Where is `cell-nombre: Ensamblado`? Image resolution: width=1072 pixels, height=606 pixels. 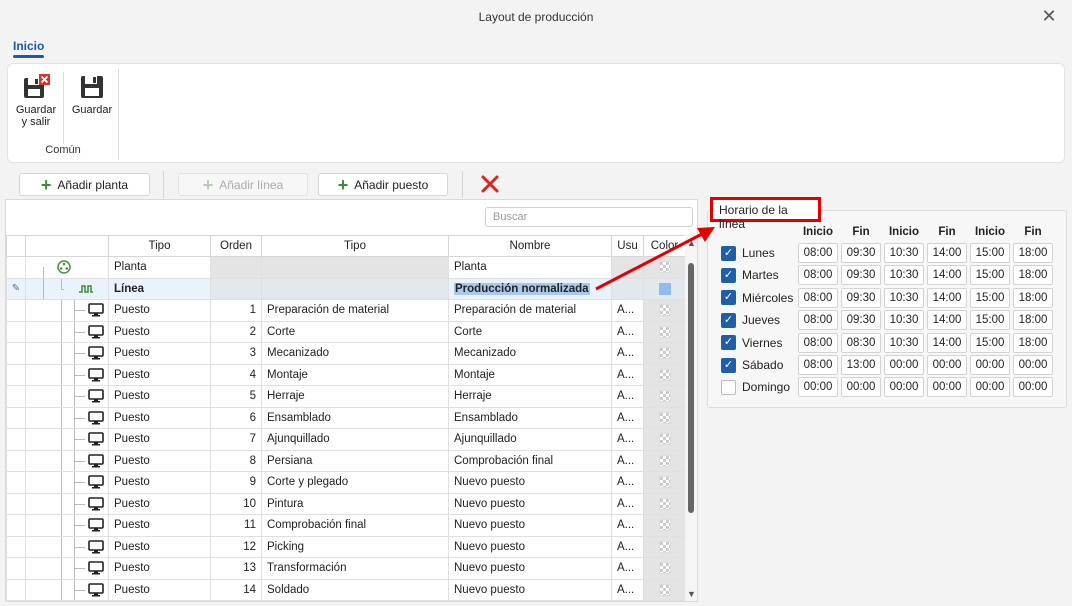
cell-nombre: Ensamblado is located at coordinates (530, 417).